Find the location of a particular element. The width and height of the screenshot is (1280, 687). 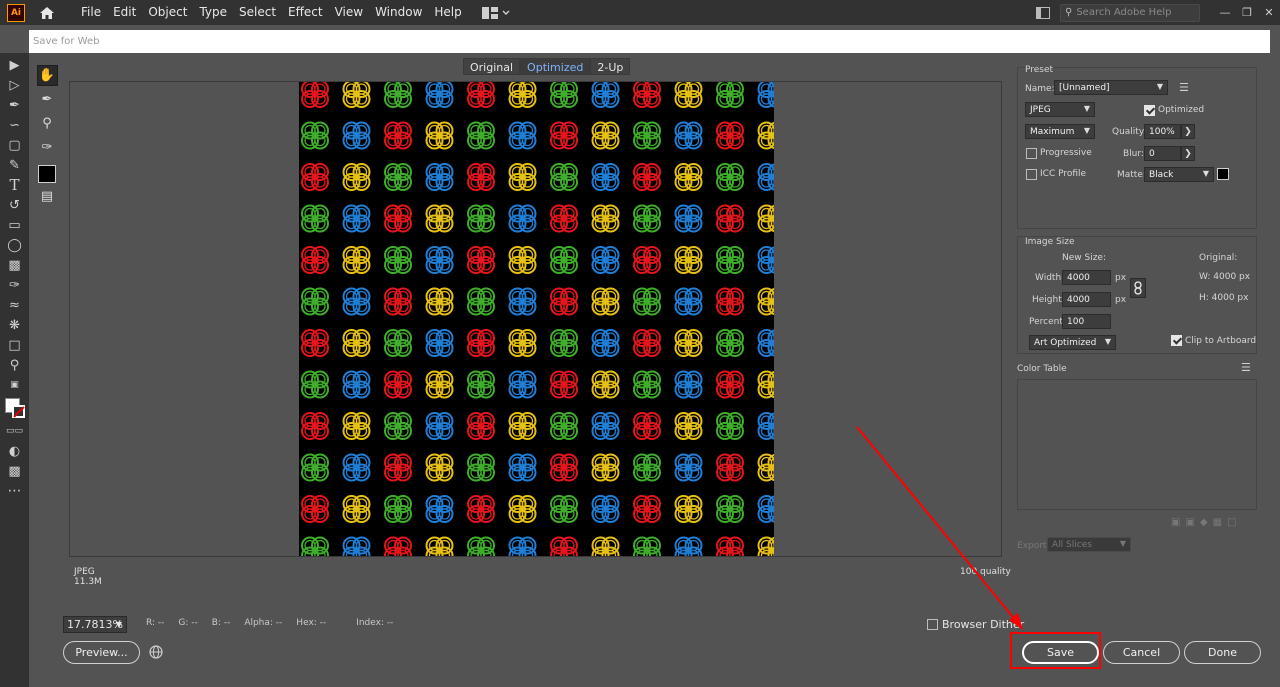

artboard-tool-icon: □ is located at coordinates (15, 345).